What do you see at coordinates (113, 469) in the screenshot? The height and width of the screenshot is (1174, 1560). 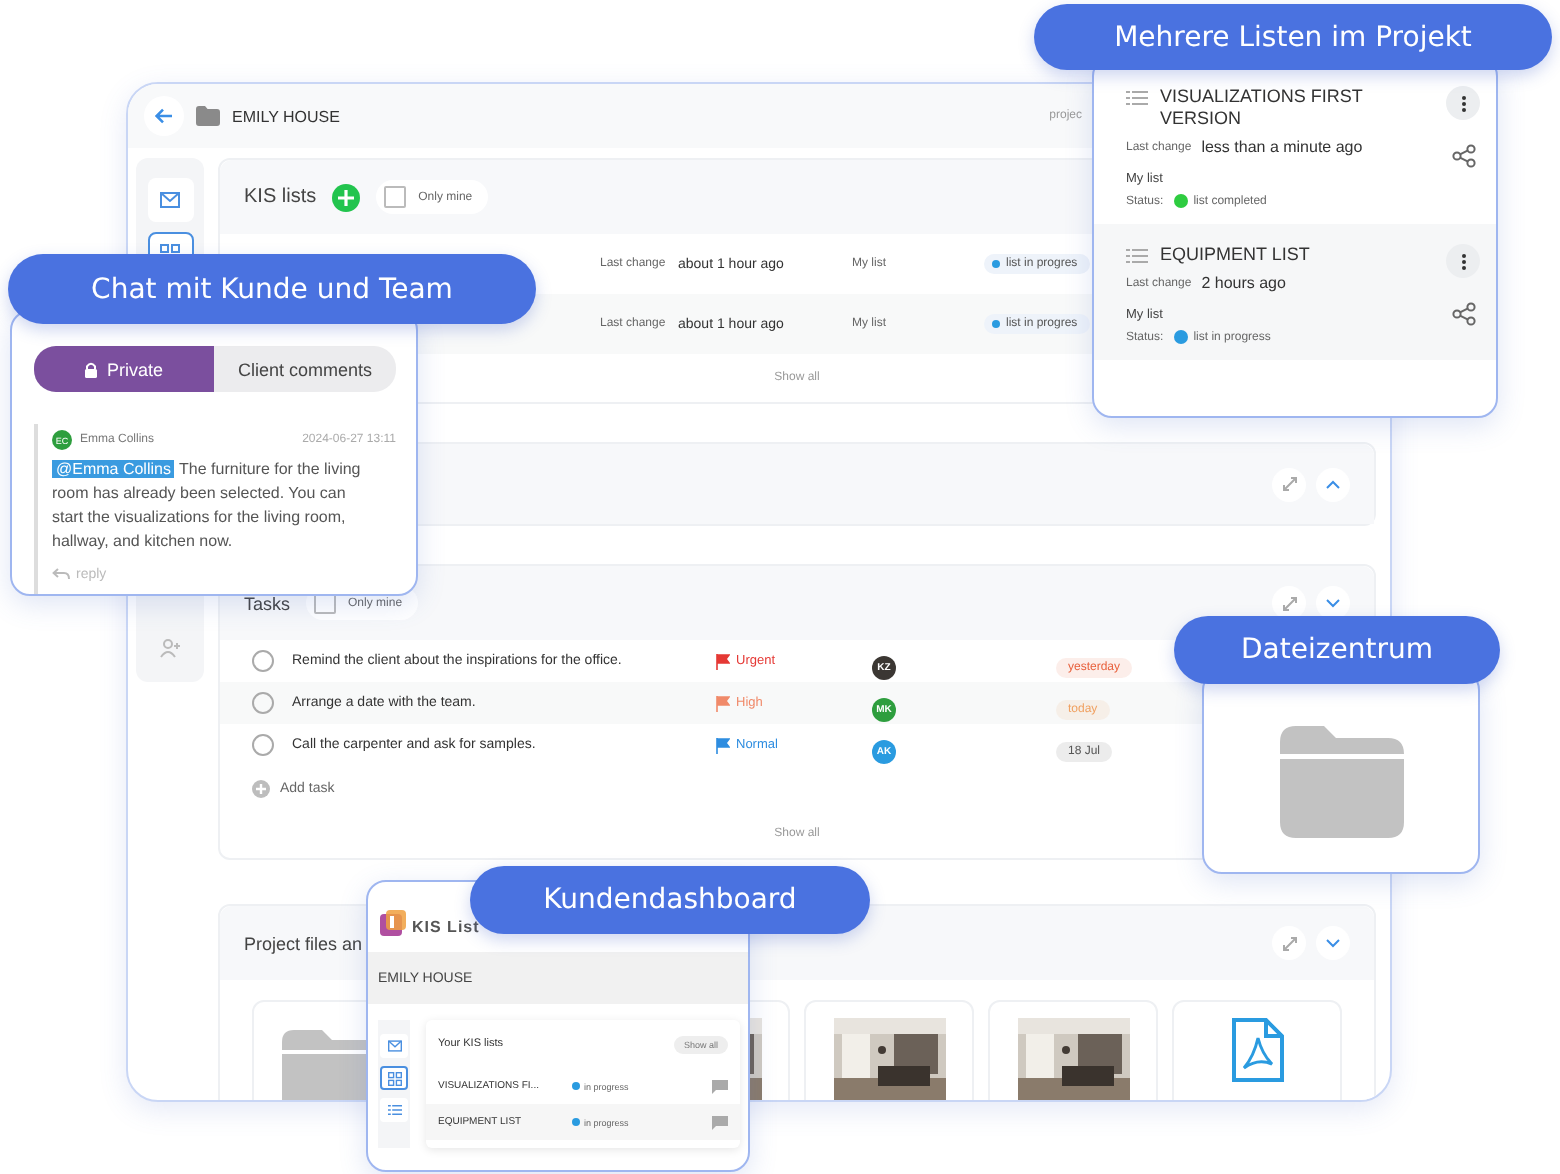 I see `mention-tag: @Emma Collins` at bounding box center [113, 469].